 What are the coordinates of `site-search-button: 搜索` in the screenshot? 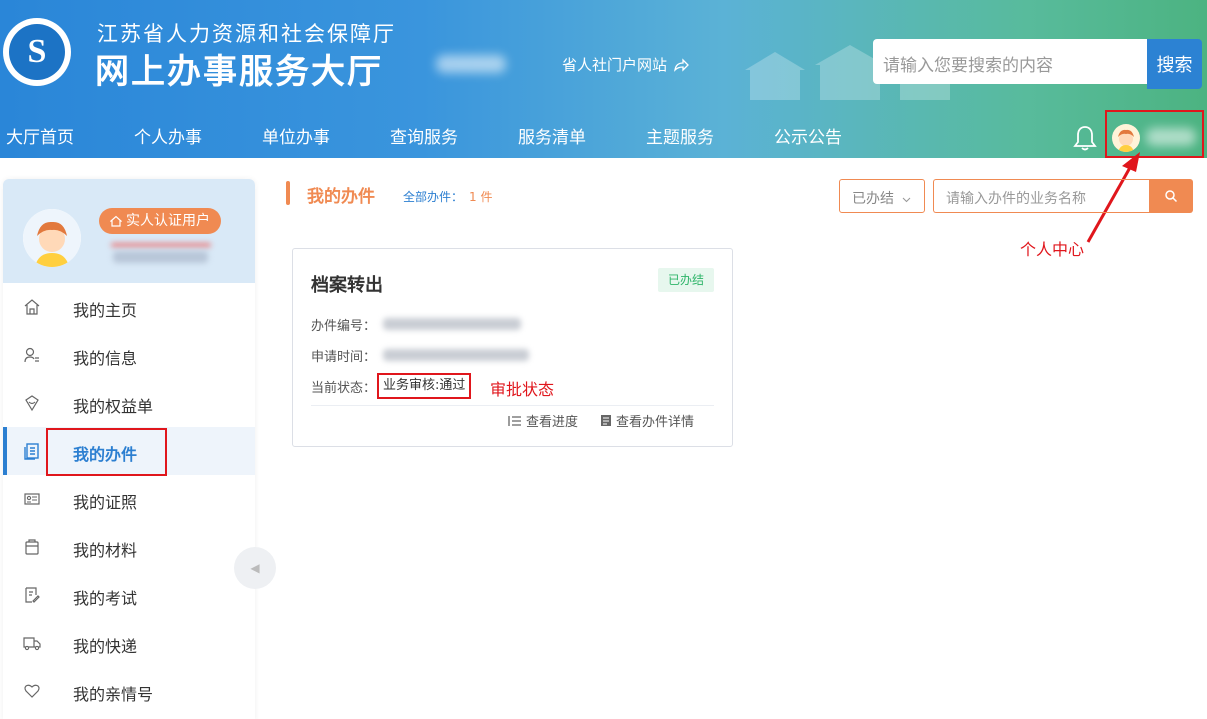 It's located at (1174, 64).